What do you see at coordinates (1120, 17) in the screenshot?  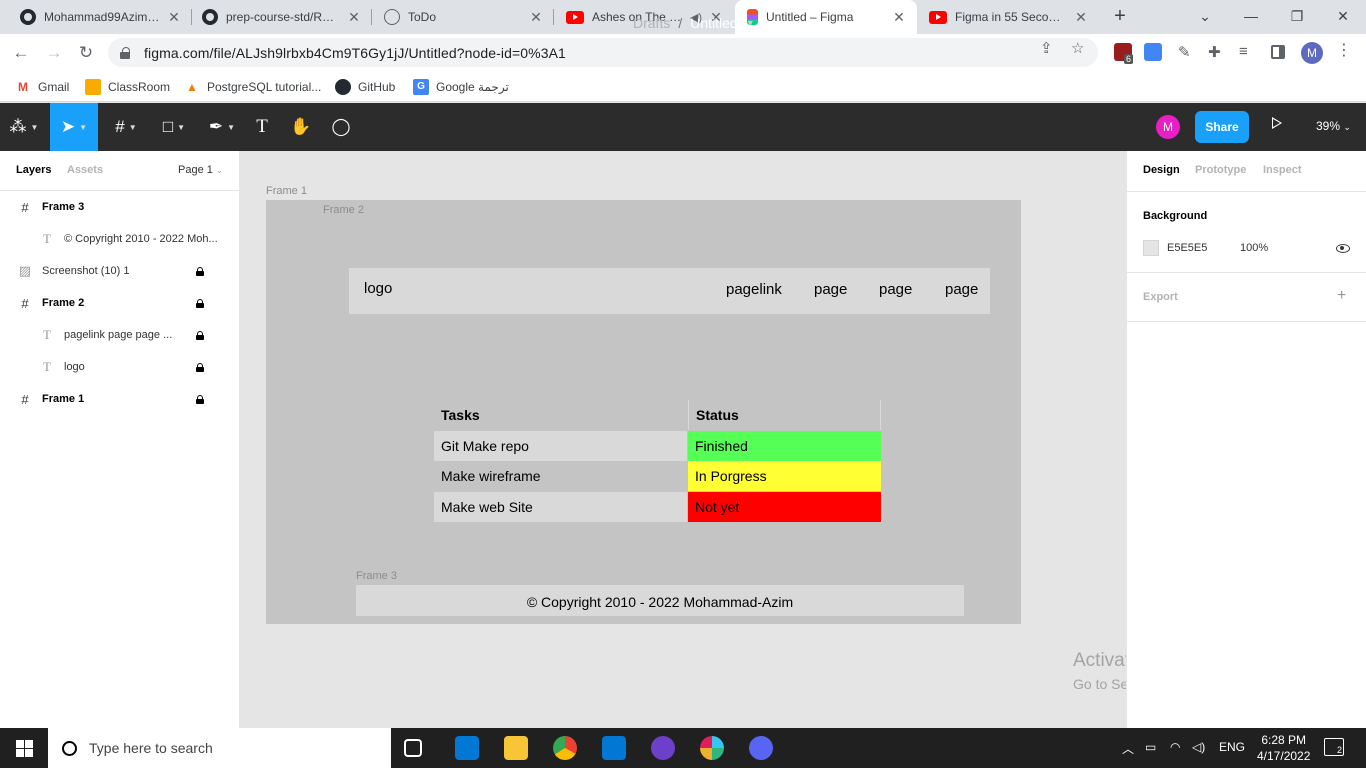 I see `new-tab-button: +` at bounding box center [1120, 17].